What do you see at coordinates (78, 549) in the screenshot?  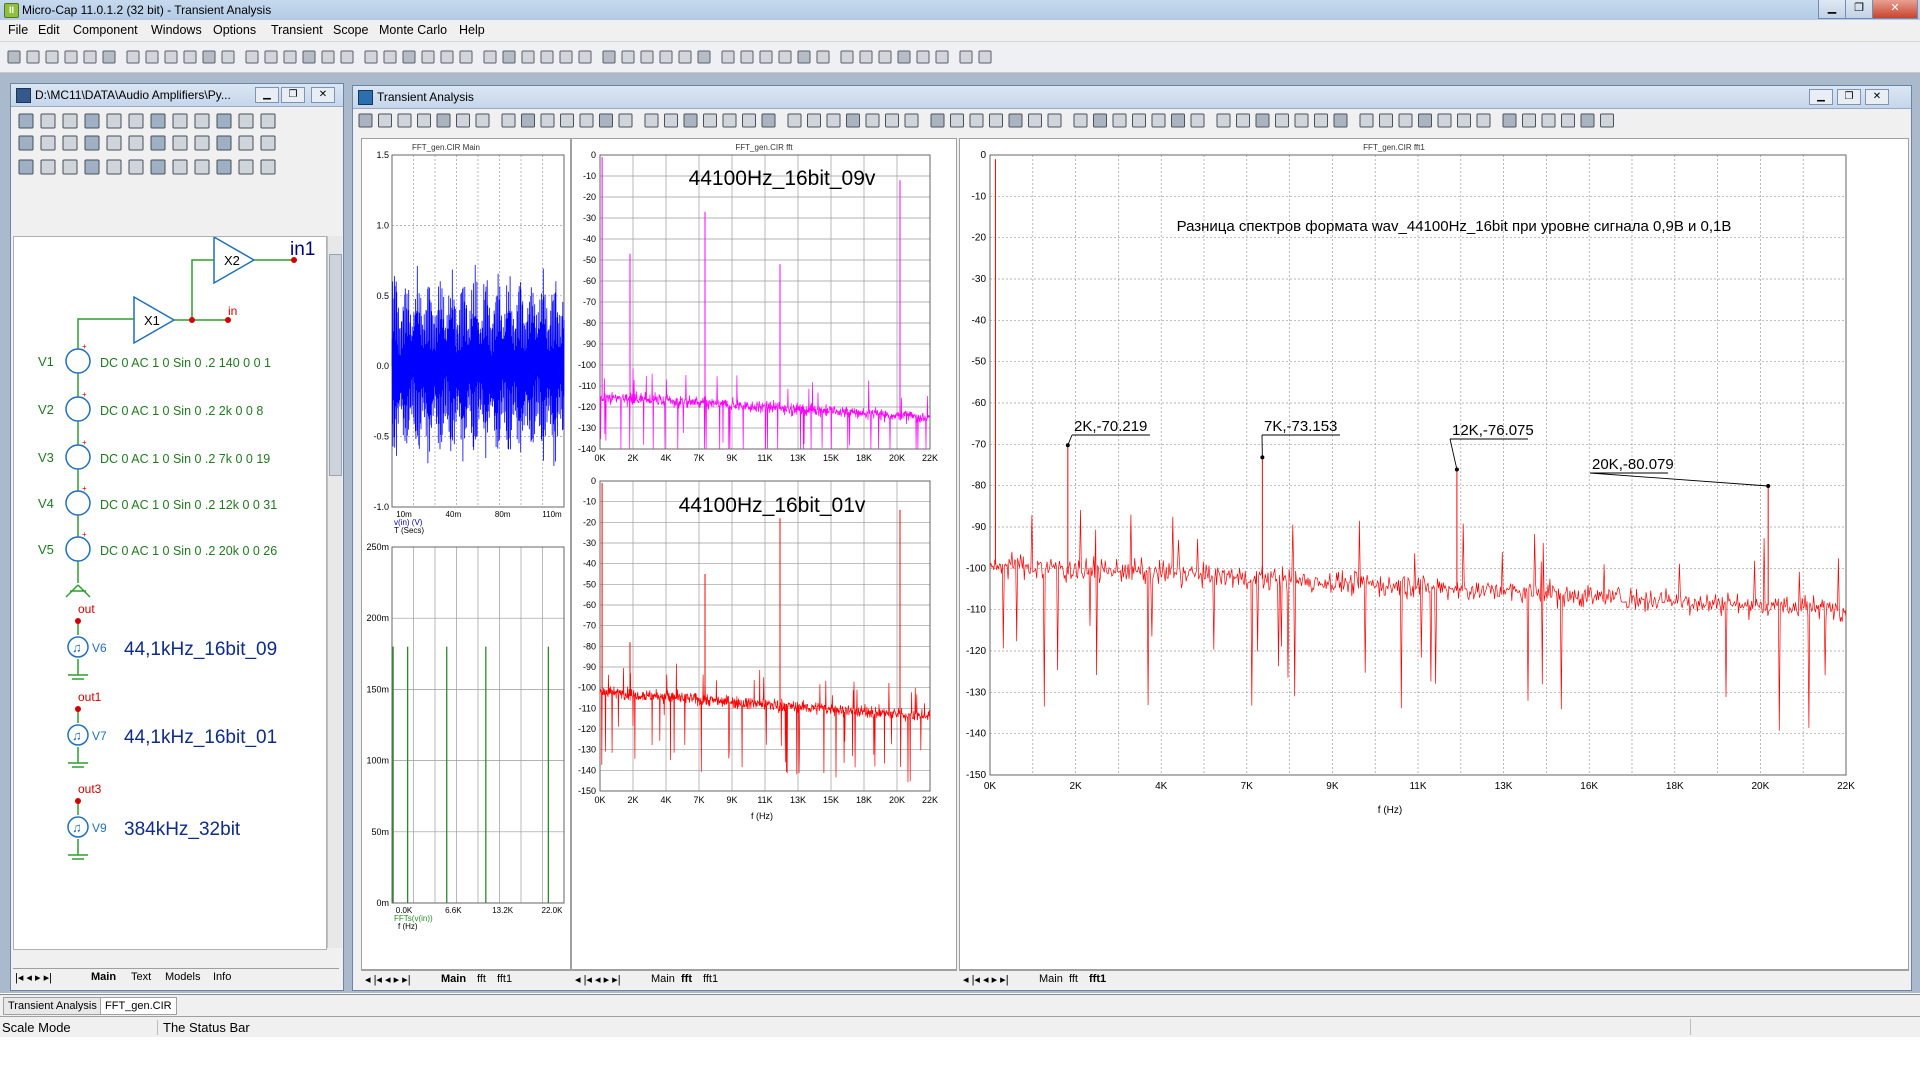 I see `sine-source-v5` at bounding box center [78, 549].